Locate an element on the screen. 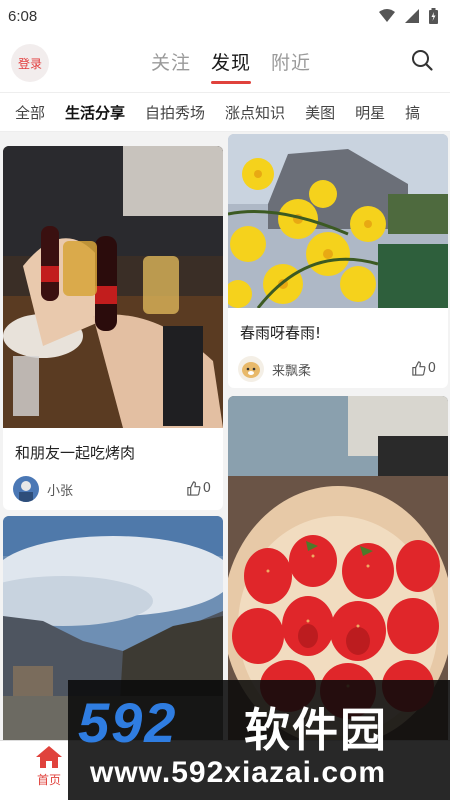  post-title: 和朋友一起吃烤肉 is located at coordinates (75, 453).